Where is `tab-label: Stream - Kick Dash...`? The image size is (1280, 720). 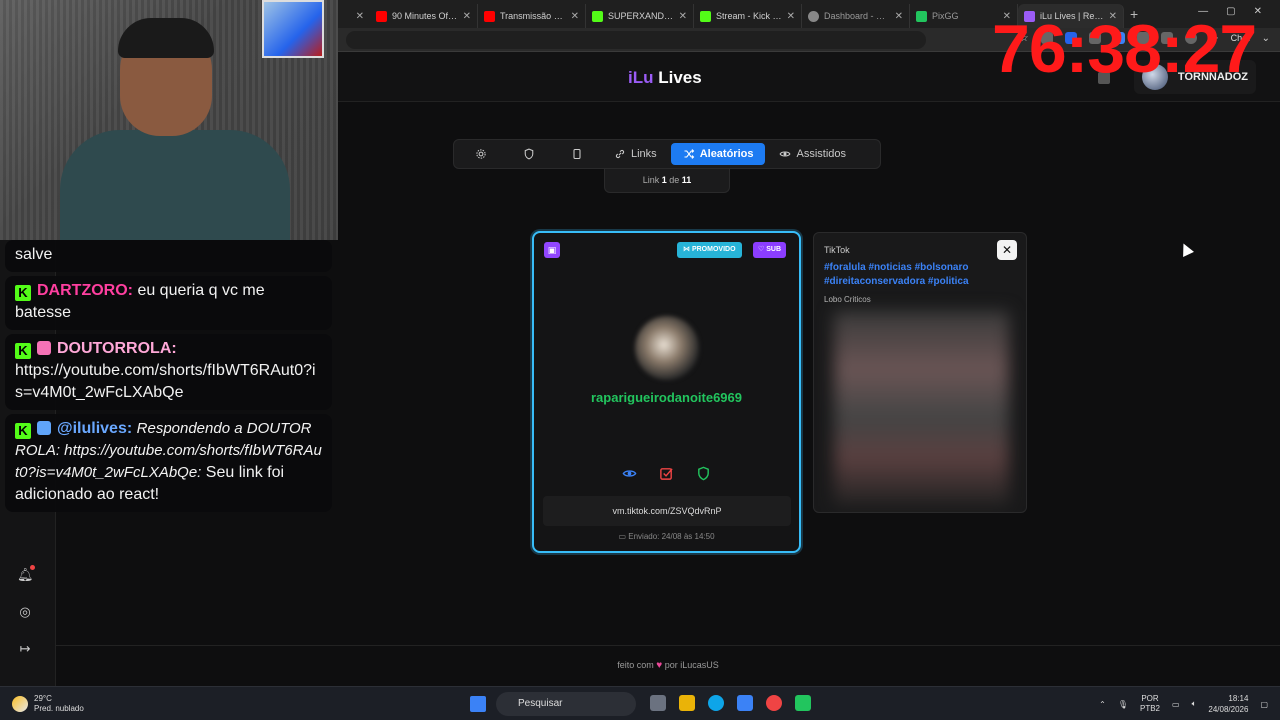
tab-label: Stream - Kick Dash... is located at coordinates (749, 16).